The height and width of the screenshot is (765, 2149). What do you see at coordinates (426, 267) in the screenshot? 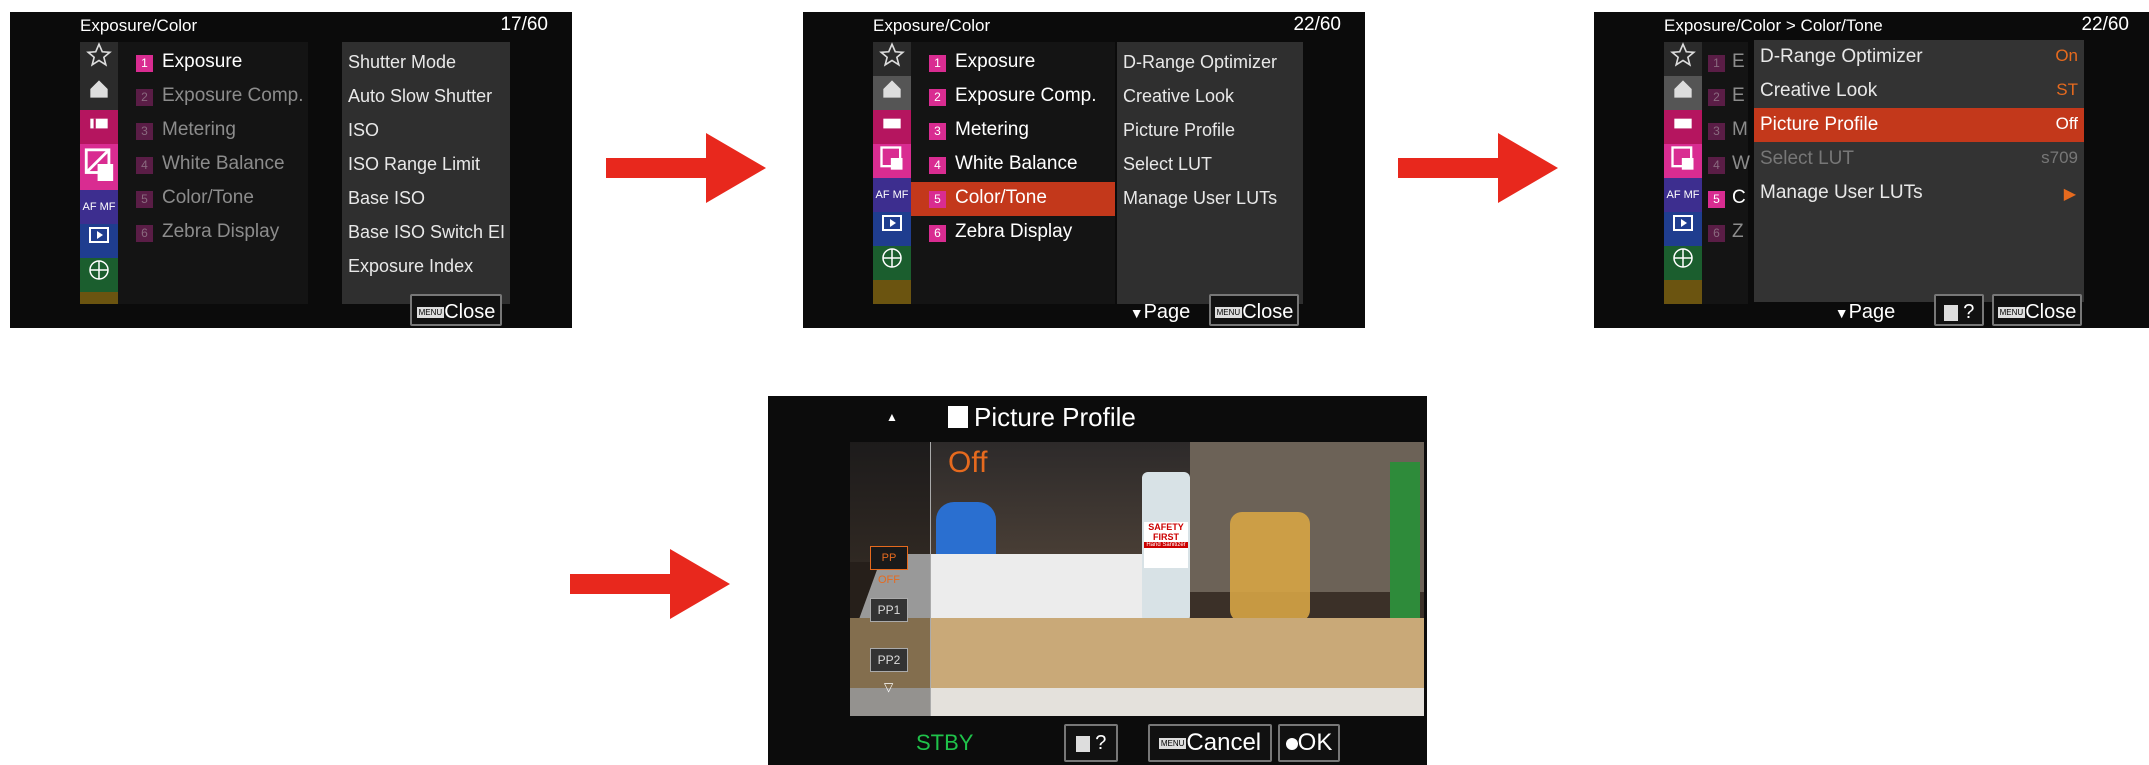
I see `menu-item-exposure-index: Exposure Index` at bounding box center [426, 267].